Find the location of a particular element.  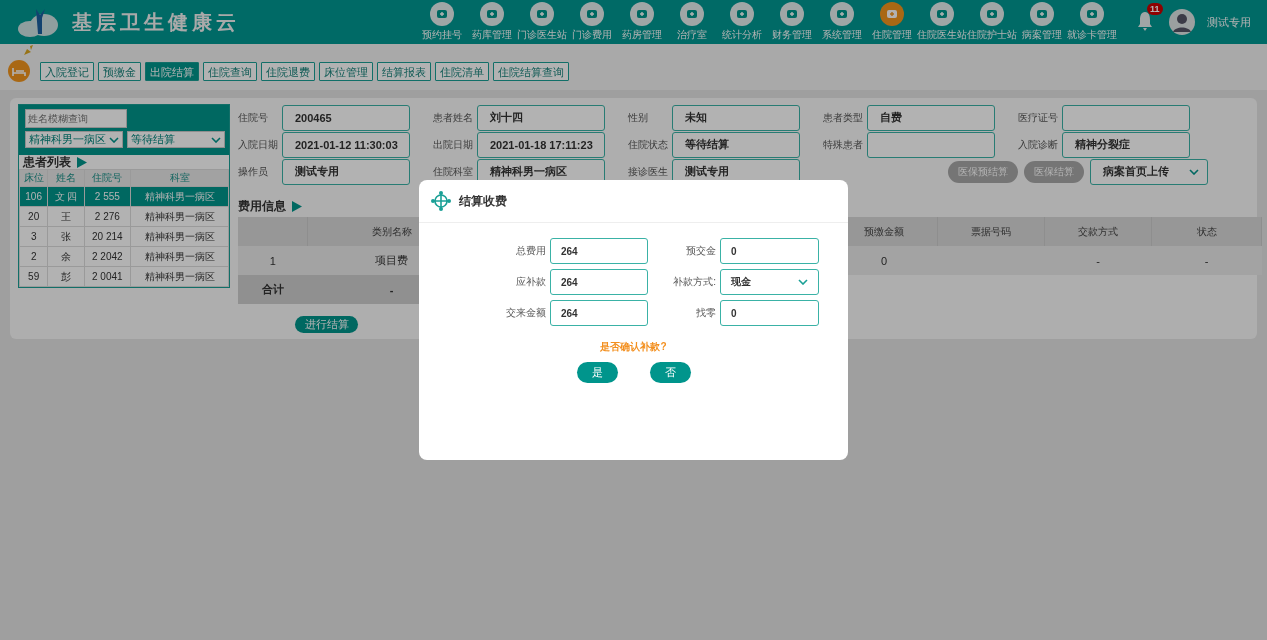

field-label: 接诊医生 is located at coordinates (648, 171).